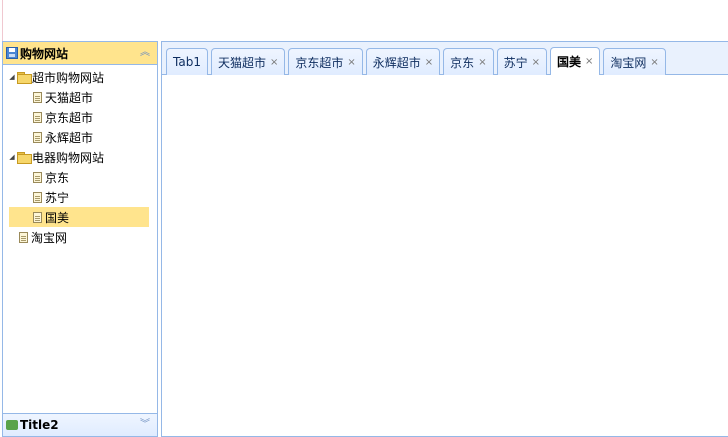  I want to click on tab-label: 京东, so click(462, 62).